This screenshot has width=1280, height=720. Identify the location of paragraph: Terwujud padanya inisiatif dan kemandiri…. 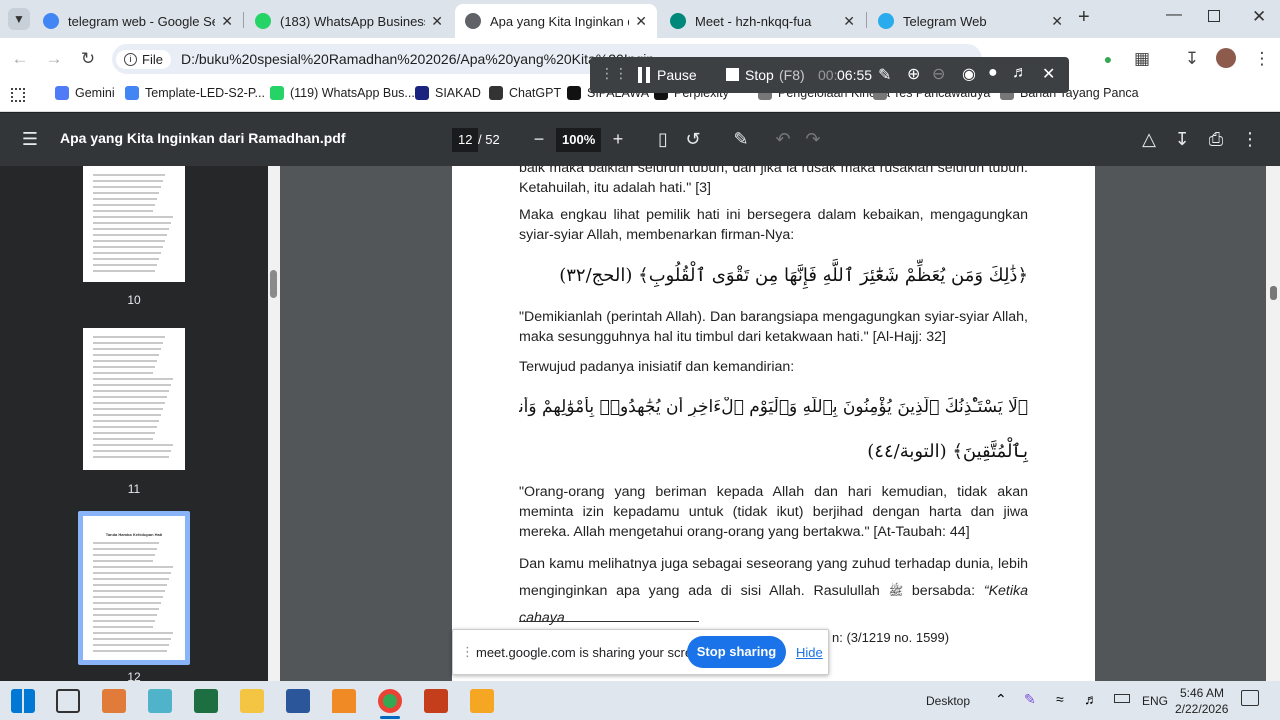
(657, 367).